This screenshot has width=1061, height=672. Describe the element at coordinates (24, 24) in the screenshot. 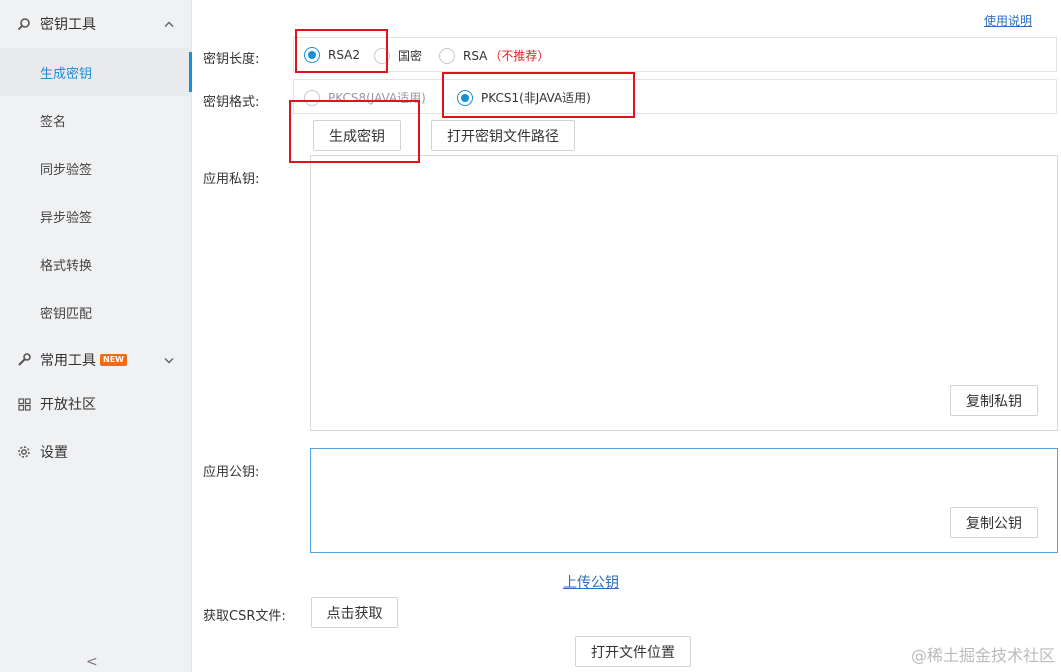

I see `search-icon` at that location.